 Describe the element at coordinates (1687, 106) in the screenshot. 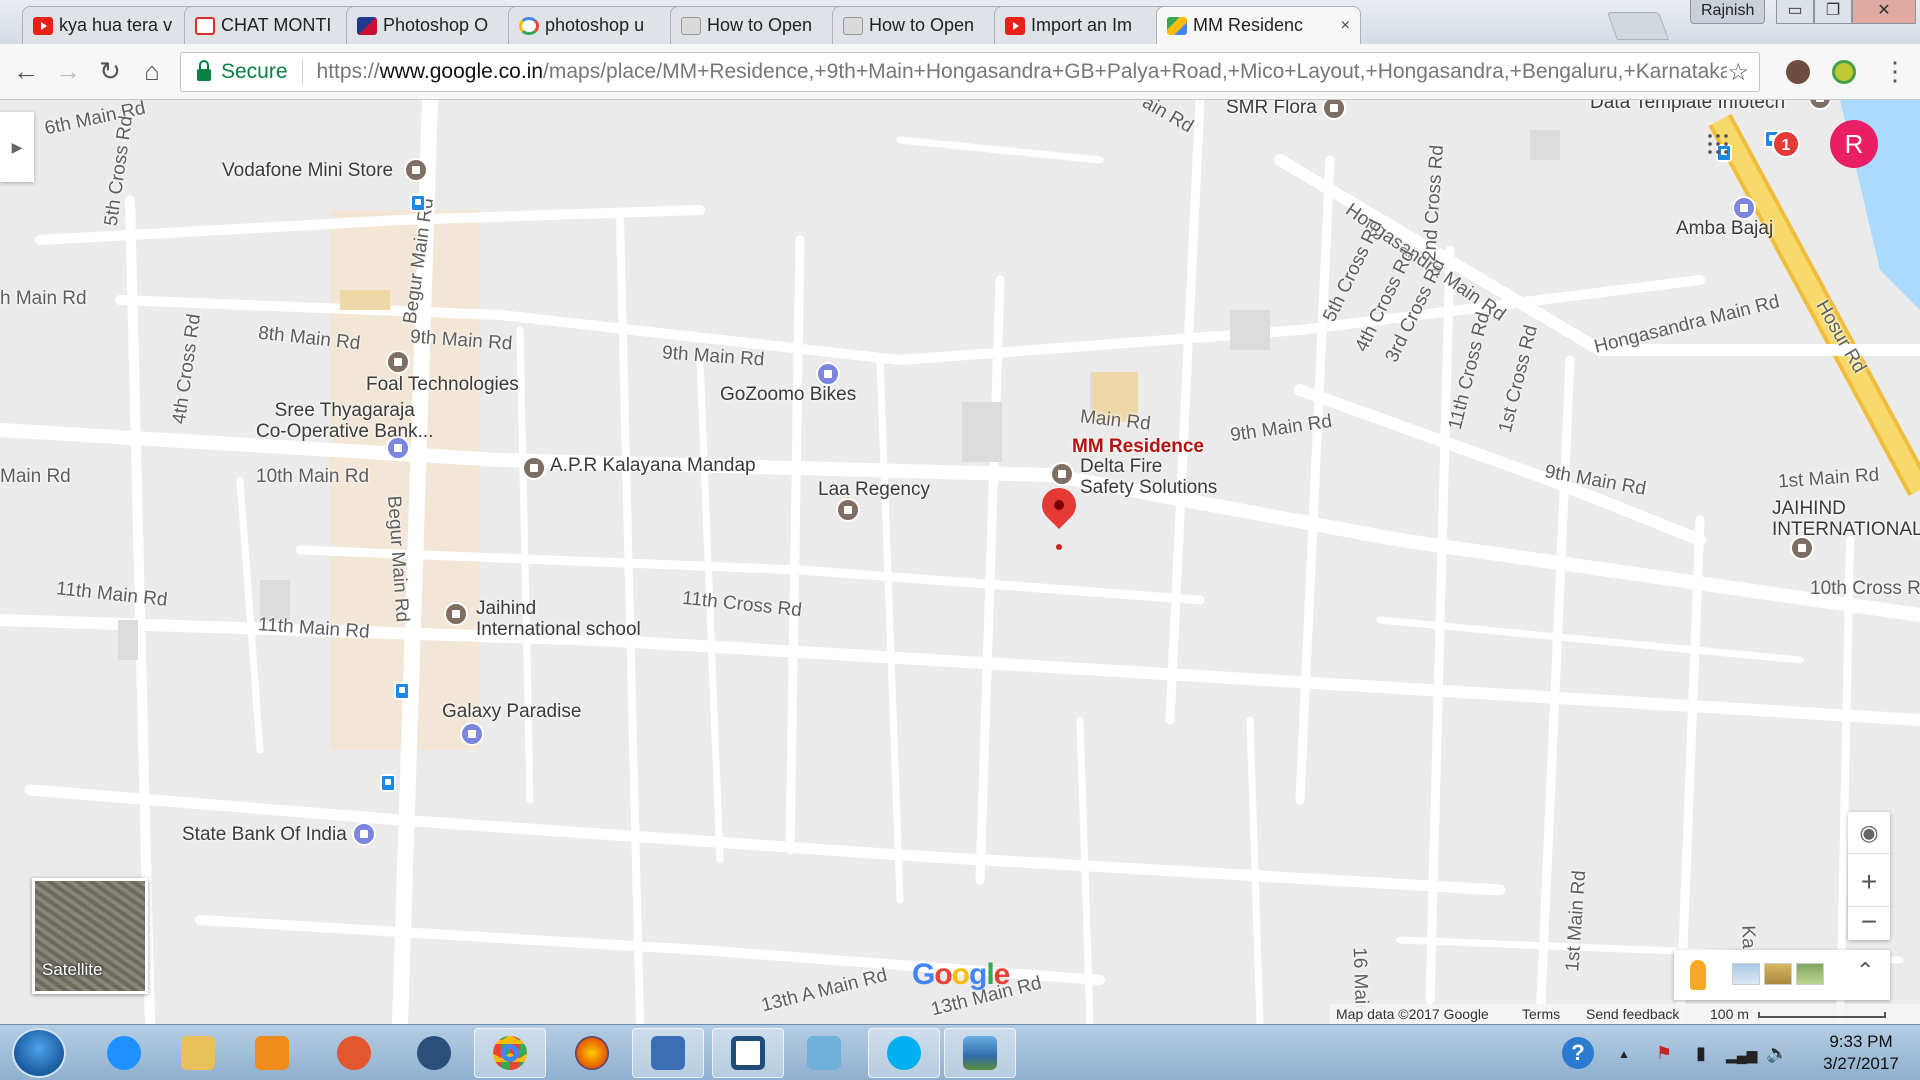

I see `place-datatemplate-label: Data Template Infotech` at that location.